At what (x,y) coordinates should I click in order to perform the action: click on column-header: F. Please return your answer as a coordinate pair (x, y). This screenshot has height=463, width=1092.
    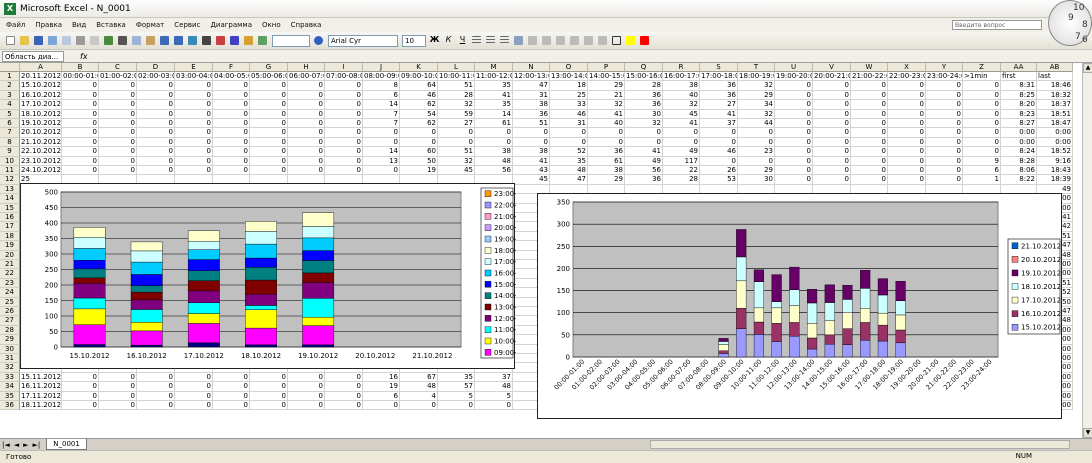
    Looking at the image, I should click on (231, 67).